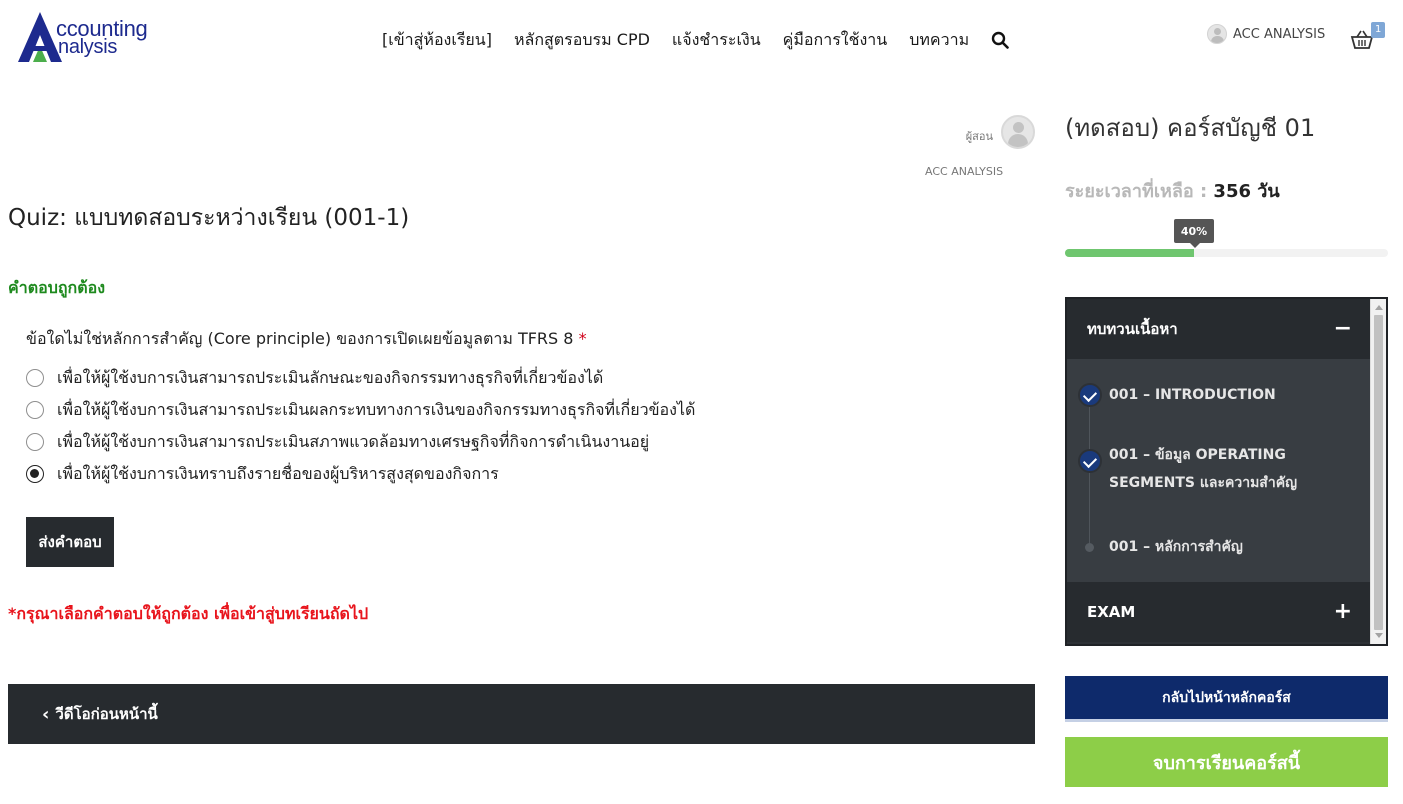  Describe the element at coordinates (582, 338) in the screenshot. I see `required-mark: *` at that location.